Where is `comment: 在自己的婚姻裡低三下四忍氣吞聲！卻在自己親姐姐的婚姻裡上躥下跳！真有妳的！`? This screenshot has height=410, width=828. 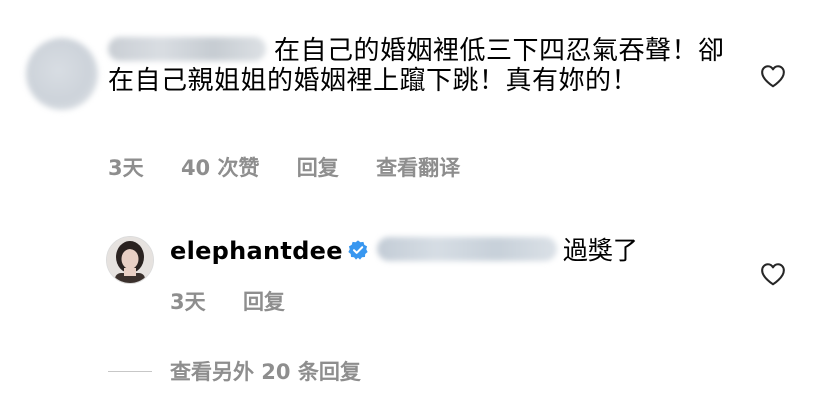 comment: 在自己的婚姻裡低三下四忍氣吞聲！卻在自己親姐姐的婚姻裡上躥下跳！真有妳的！ is located at coordinates (423, 66).